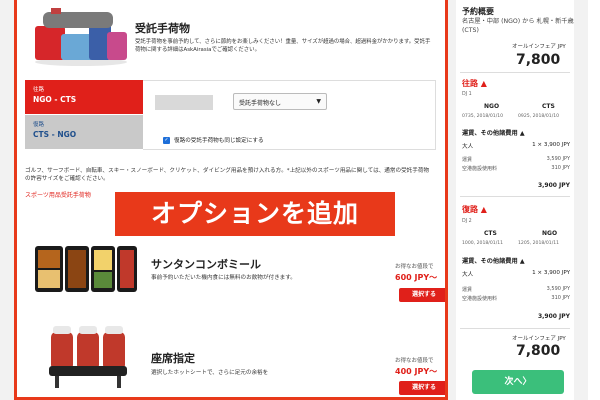 The width and height of the screenshot is (600, 400). I want to click on meal-description: 事前予約いただいた機内食には無料のお飲物が付きます。, so click(223, 278).